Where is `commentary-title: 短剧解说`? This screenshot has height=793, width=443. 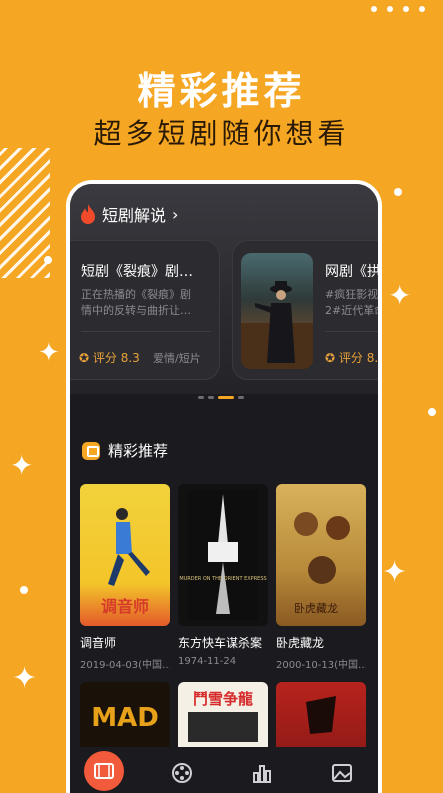
commentary-title: 短剧解说 is located at coordinates (134, 215).